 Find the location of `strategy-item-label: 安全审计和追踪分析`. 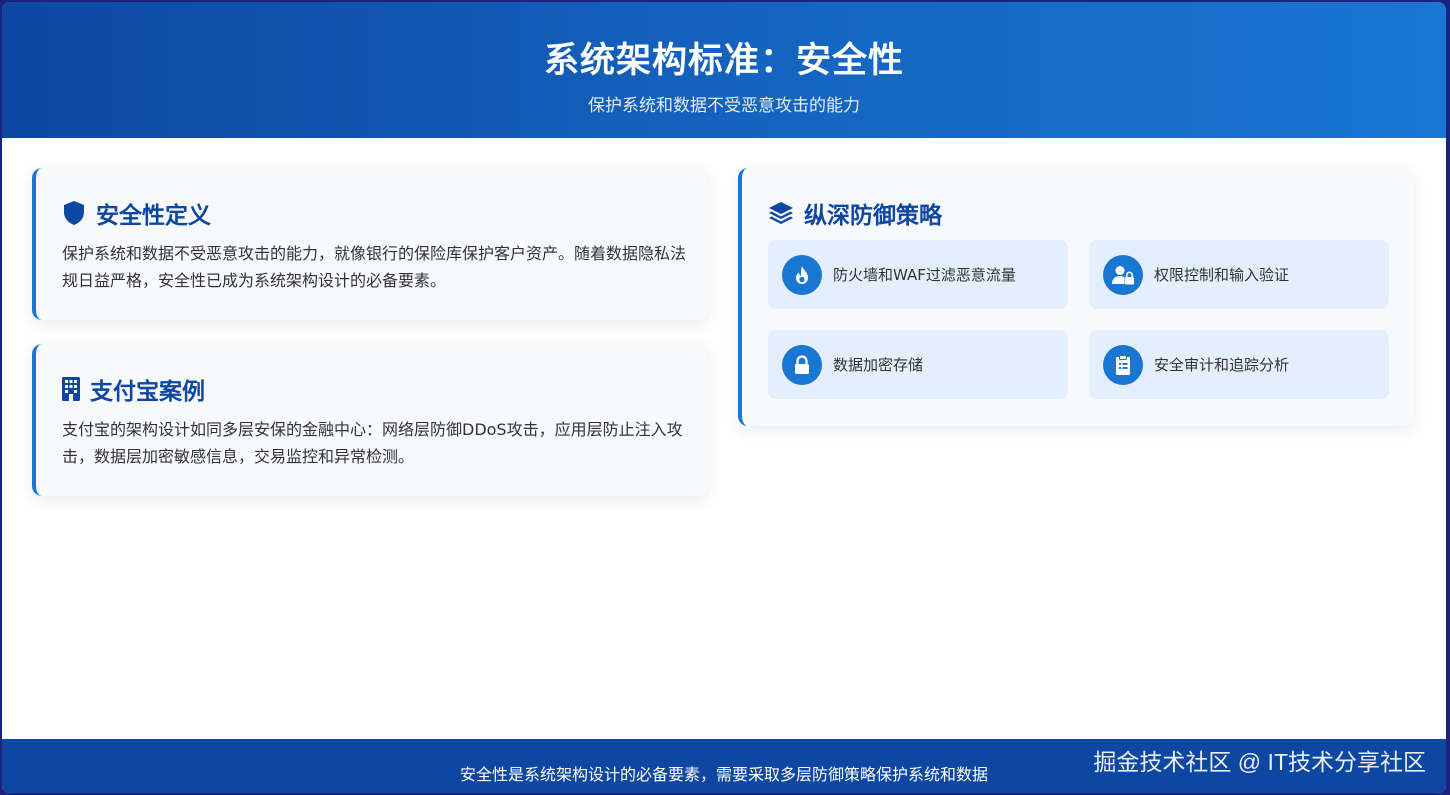

strategy-item-label: 安全审计和追踪分析 is located at coordinates (1222, 365).